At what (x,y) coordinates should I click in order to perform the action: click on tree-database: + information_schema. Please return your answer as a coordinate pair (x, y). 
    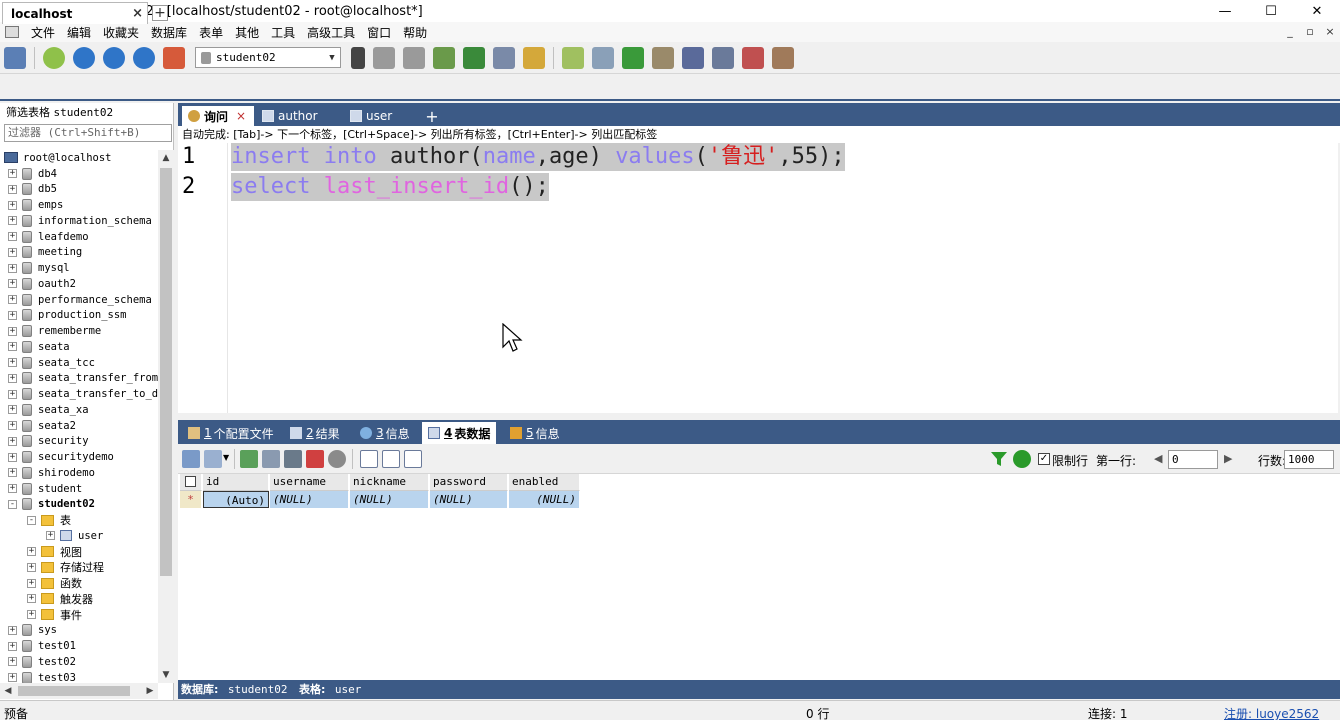
    Looking at the image, I should click on (80, 221).